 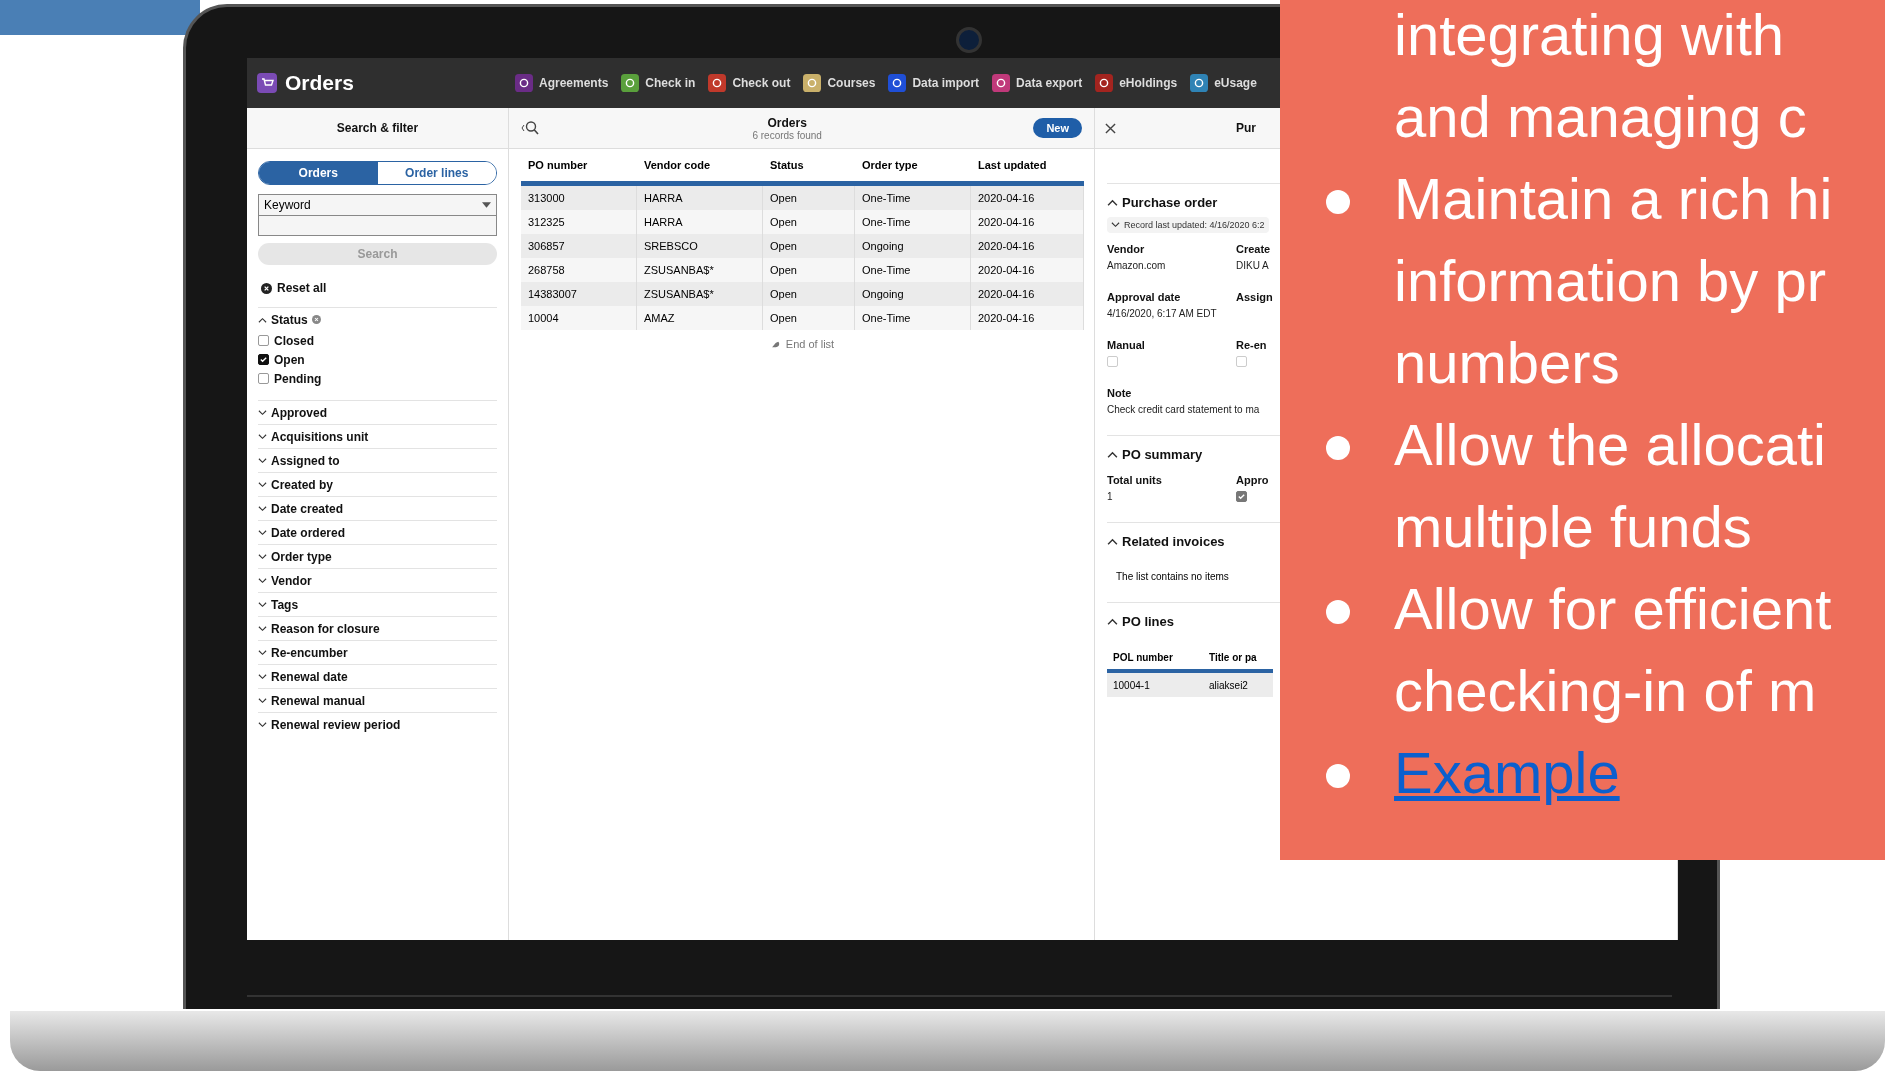 I want to click on column-header: Last updated, so click(x=1027, y=165).